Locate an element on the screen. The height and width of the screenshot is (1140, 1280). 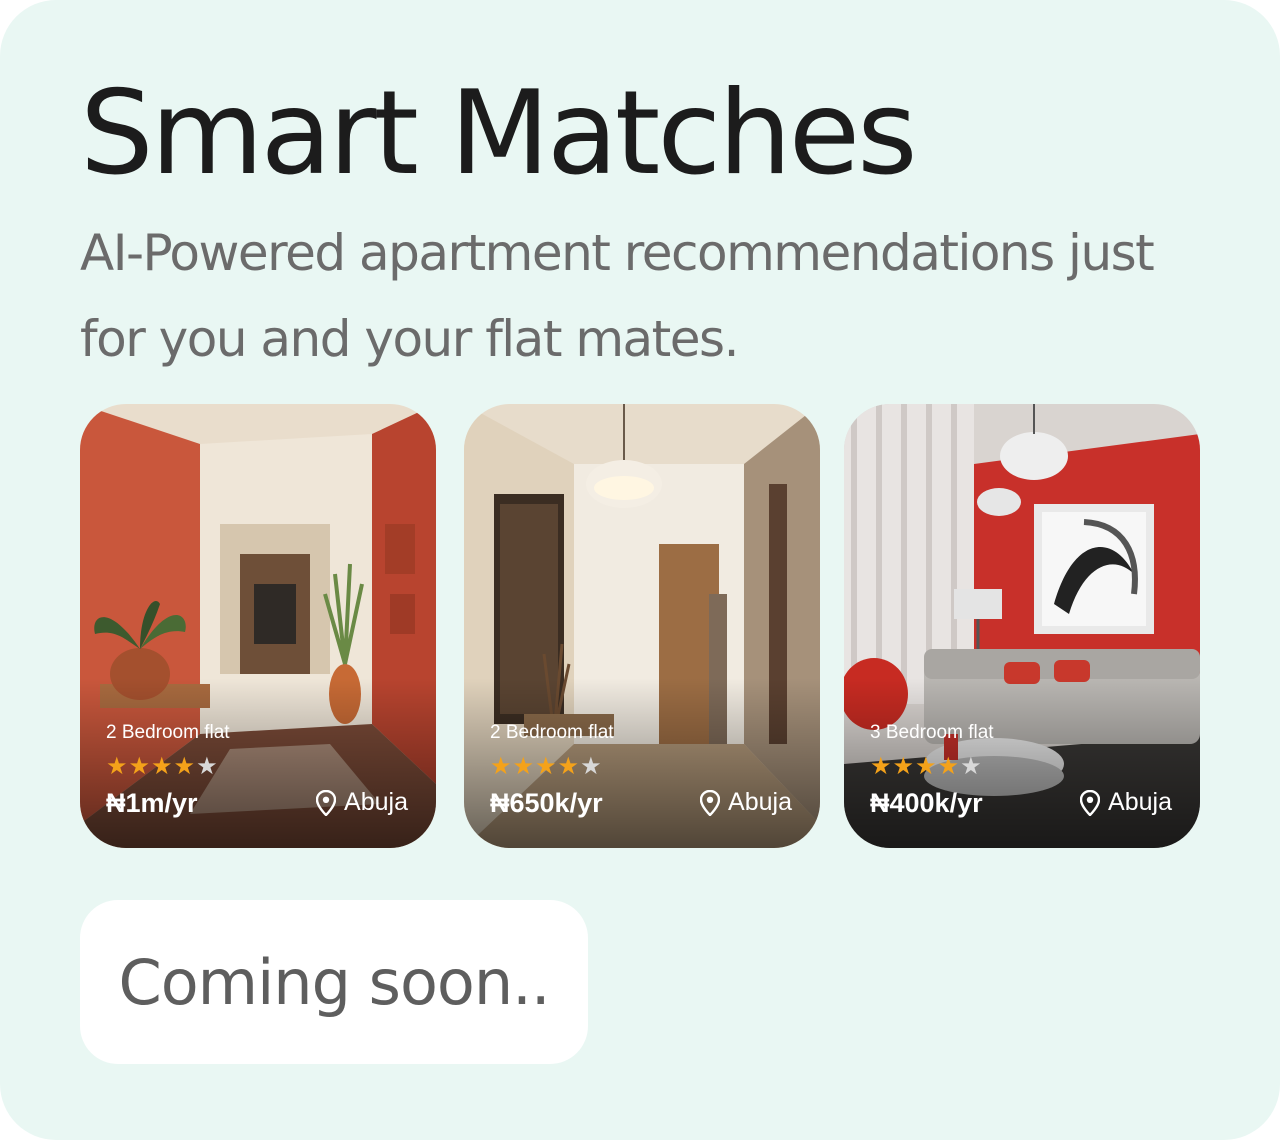
listing-card: 3 Bedroom flat ★ ★ ★ ★ ★ ₦400k/yr Abuja is located at coordinates (1022, 626).